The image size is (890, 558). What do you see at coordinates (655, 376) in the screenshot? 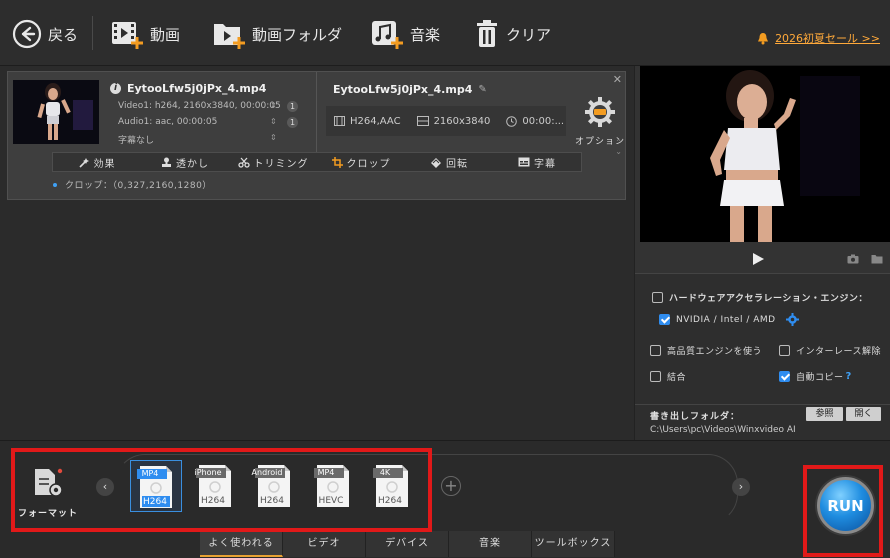
I see `merge-checkbox` at bounding box center [655, 376].